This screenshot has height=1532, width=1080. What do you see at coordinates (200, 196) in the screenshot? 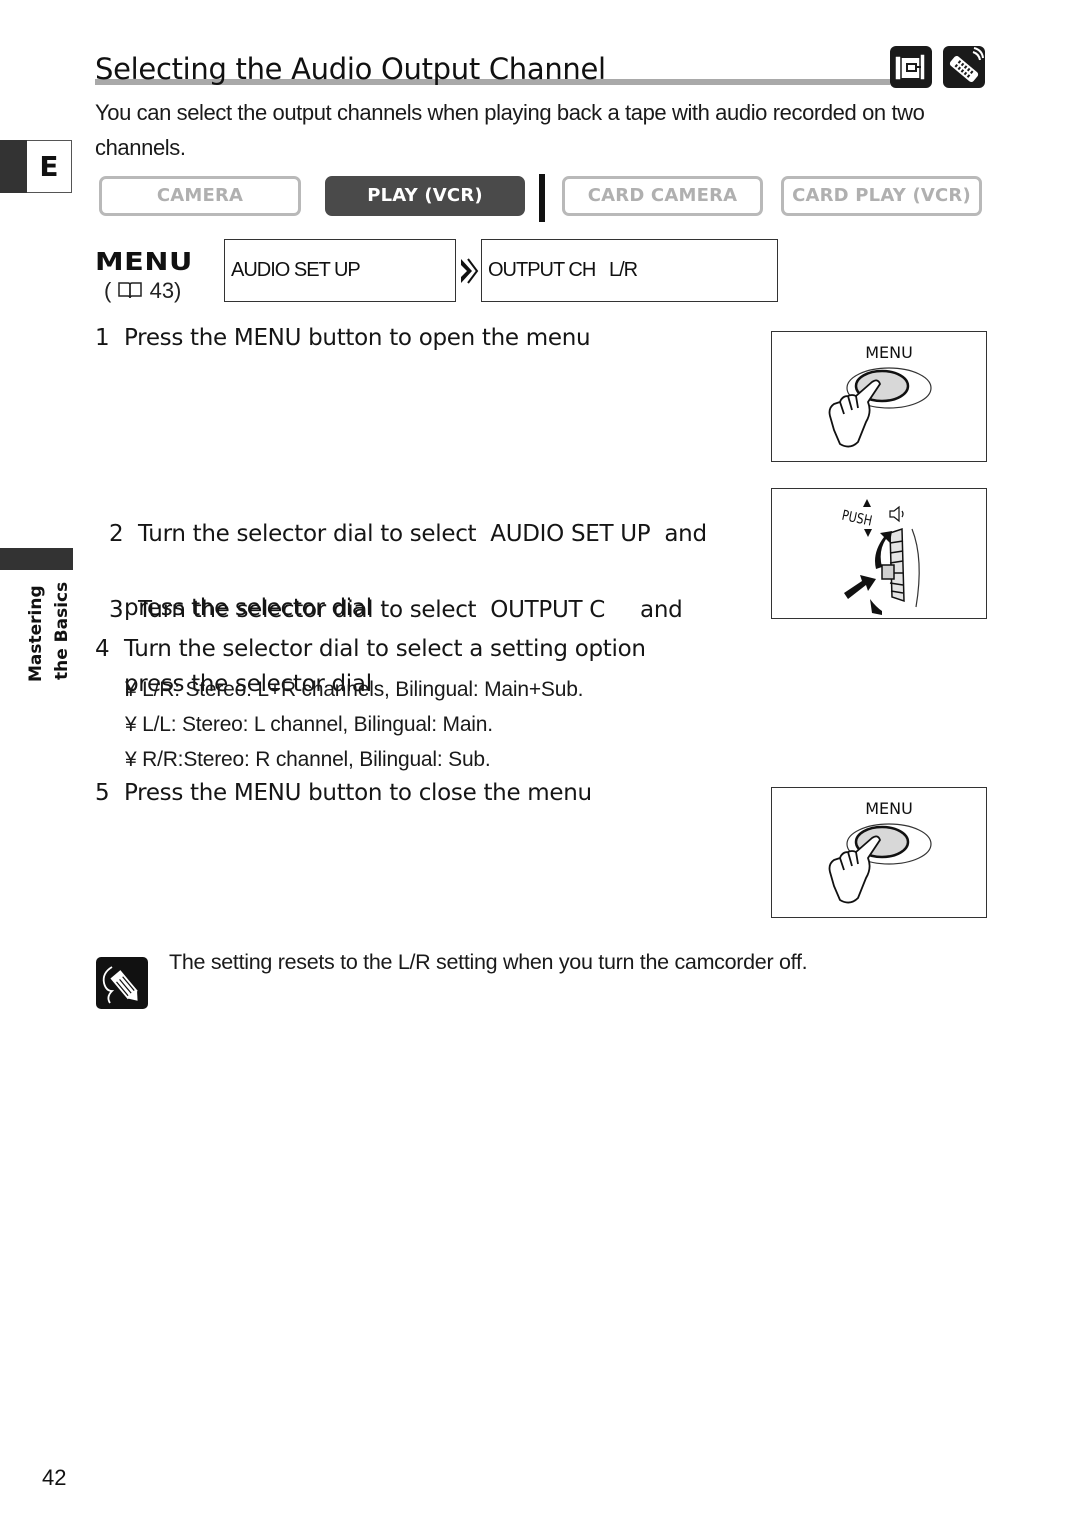
I see `mode-camera: CAMERA` at bounding box center [200, 196].